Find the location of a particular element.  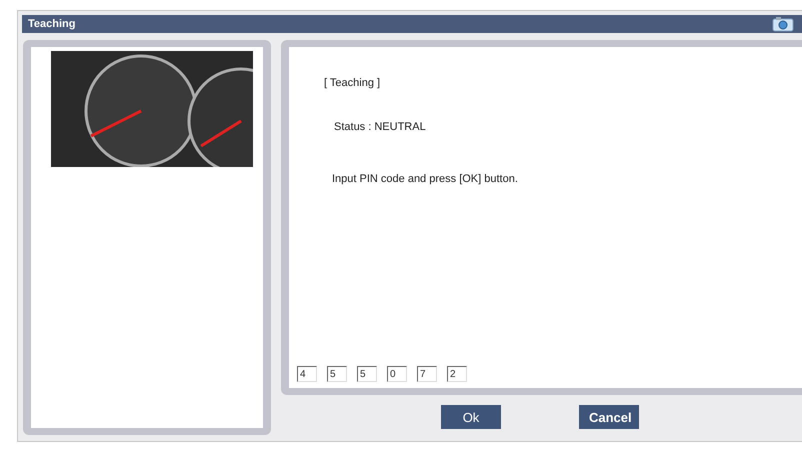

pin-digit-field: 0 is located at coordinates (397, 374).